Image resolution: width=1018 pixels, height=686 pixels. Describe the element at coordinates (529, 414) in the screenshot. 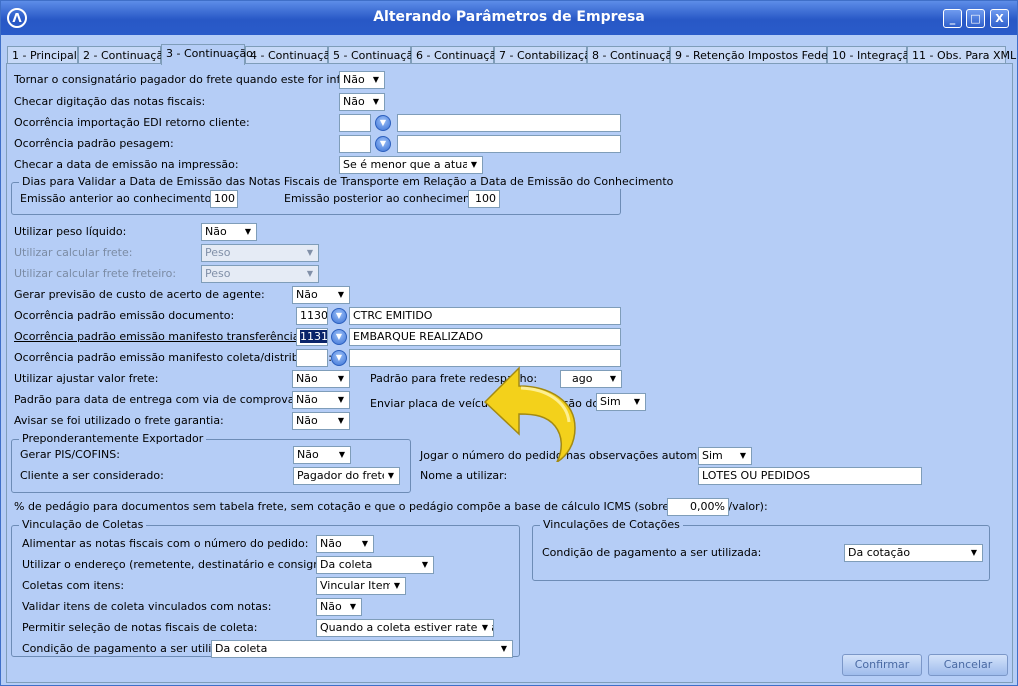

I see `curved-arrow-icon` at that location.